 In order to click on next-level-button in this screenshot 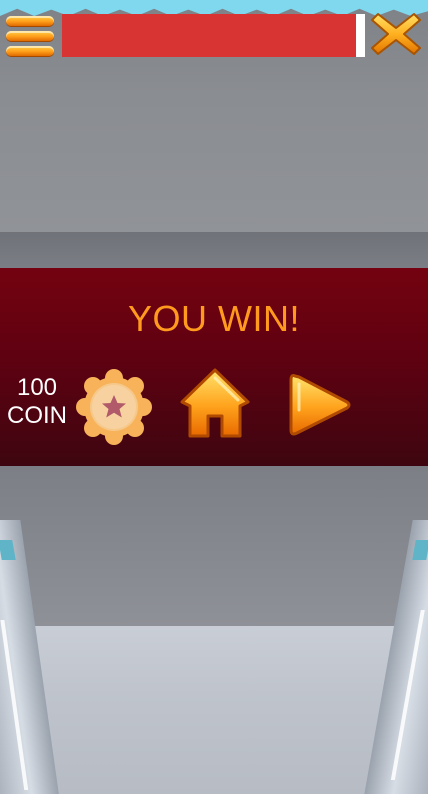, I will do `click(320, 405)`.